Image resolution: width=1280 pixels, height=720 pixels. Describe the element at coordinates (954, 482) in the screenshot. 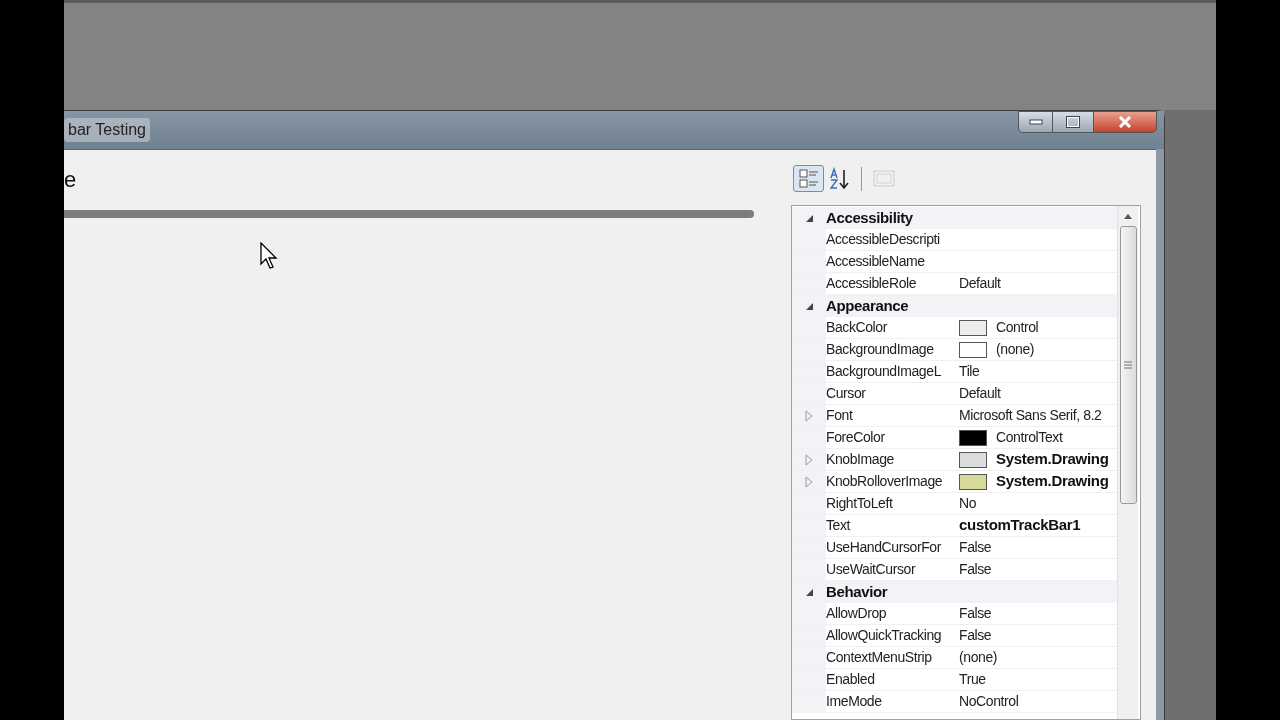

I see `property-row: KnobRolloverImage System.Drawing` at that location.